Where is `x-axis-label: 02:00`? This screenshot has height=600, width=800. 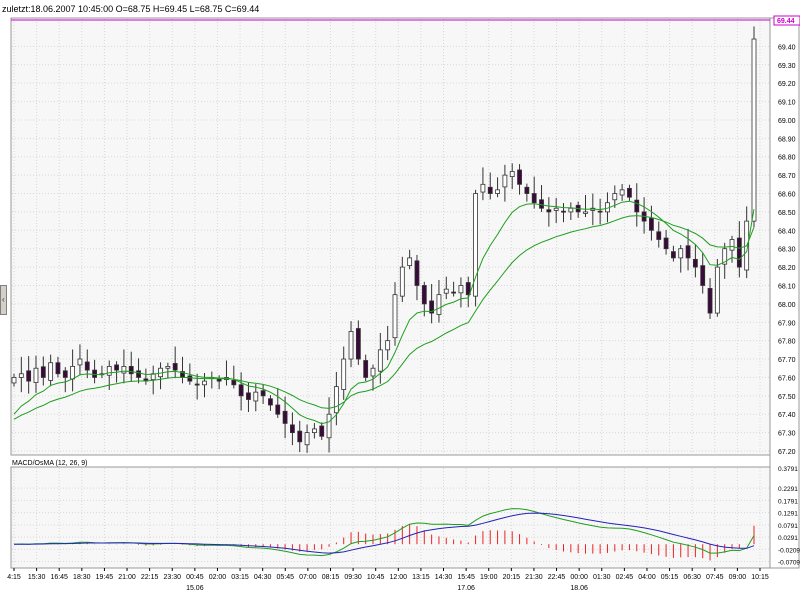
x-axis-label: 02:00 is located at coordinates (218, 577).